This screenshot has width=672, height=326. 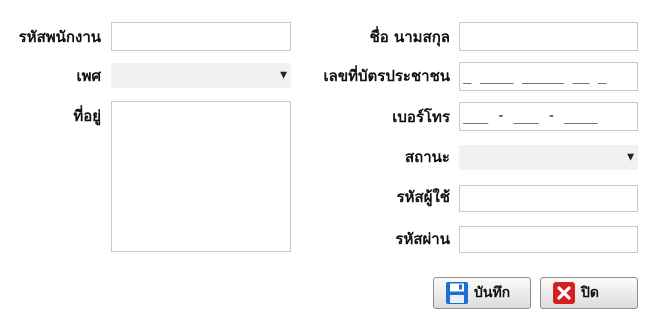 What do you see at coordinates (457, 293) in the screenshot?
I see `floppy-disk-icon` at bounding box center [457, 293].